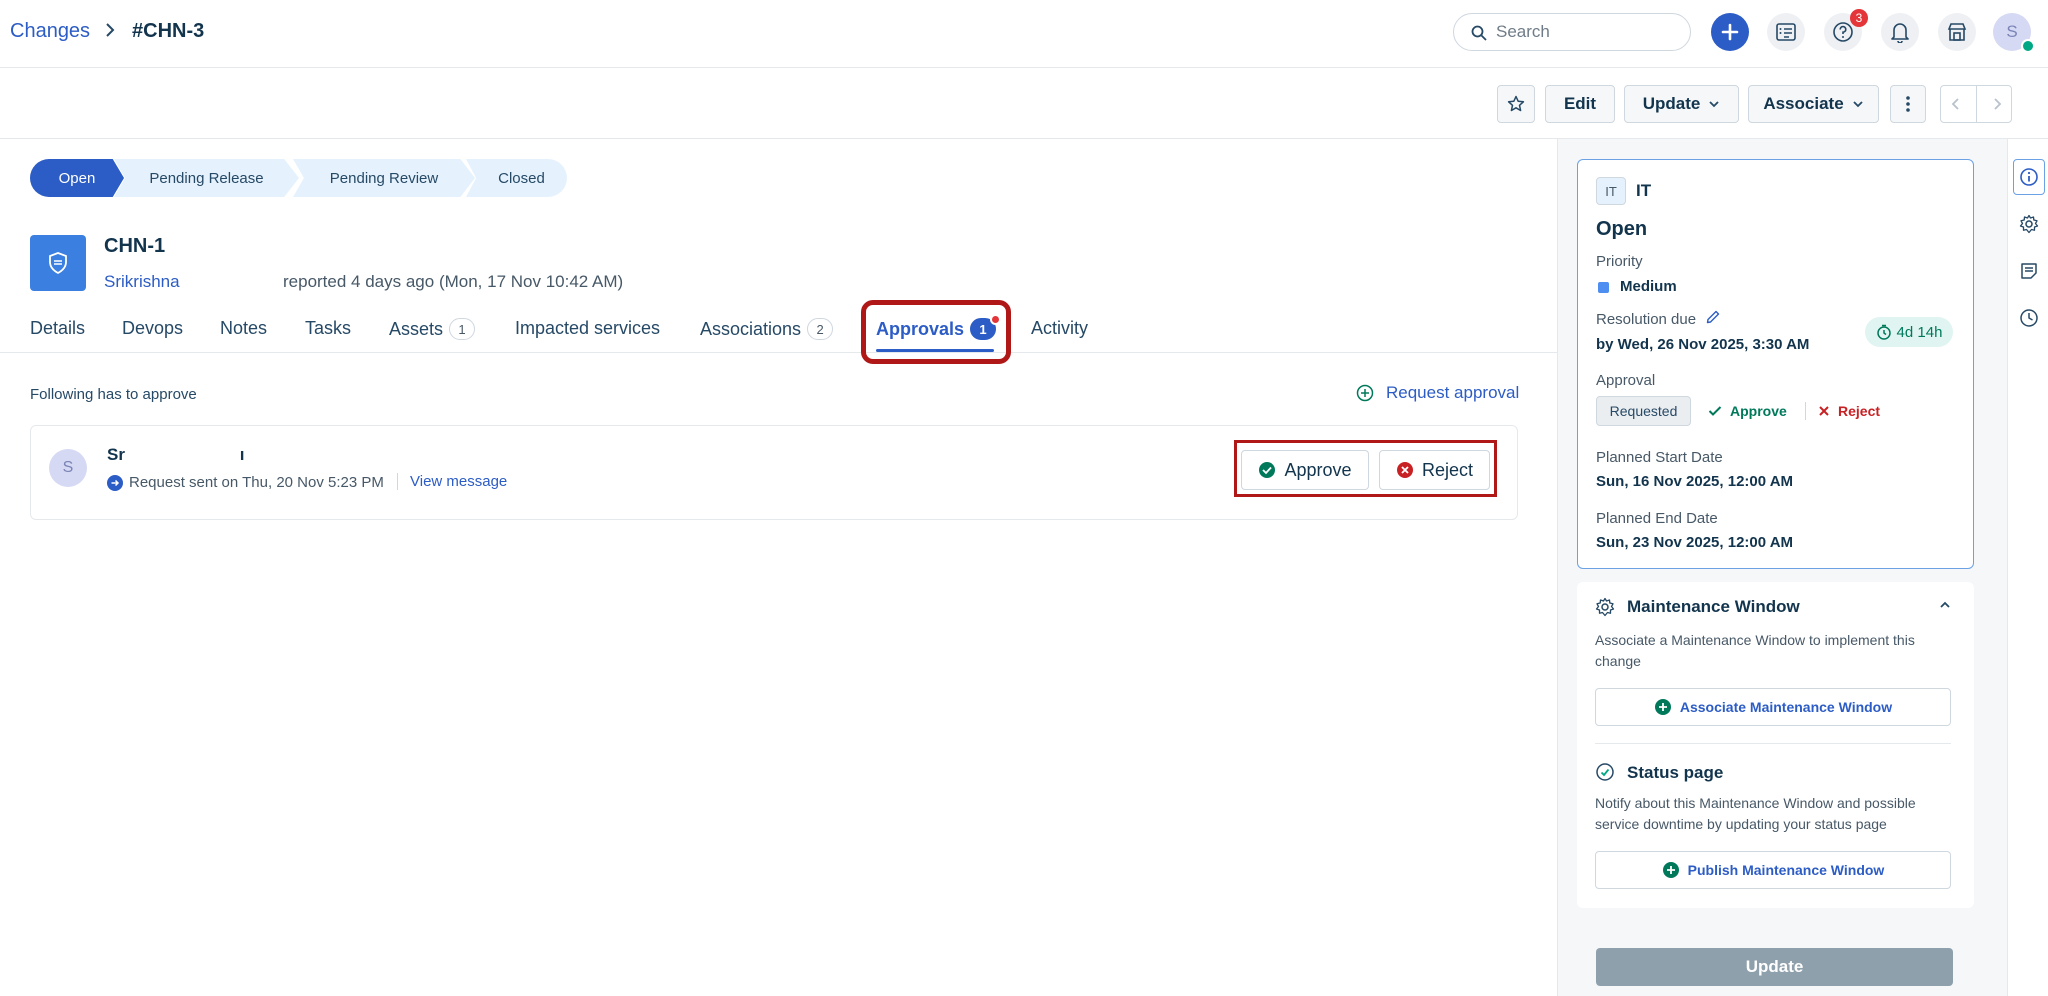  What do you see at coordinates (113, 394) in the screenshot?
I see `approvals-heading: Following has to approve` at bounding box center [113, 394].